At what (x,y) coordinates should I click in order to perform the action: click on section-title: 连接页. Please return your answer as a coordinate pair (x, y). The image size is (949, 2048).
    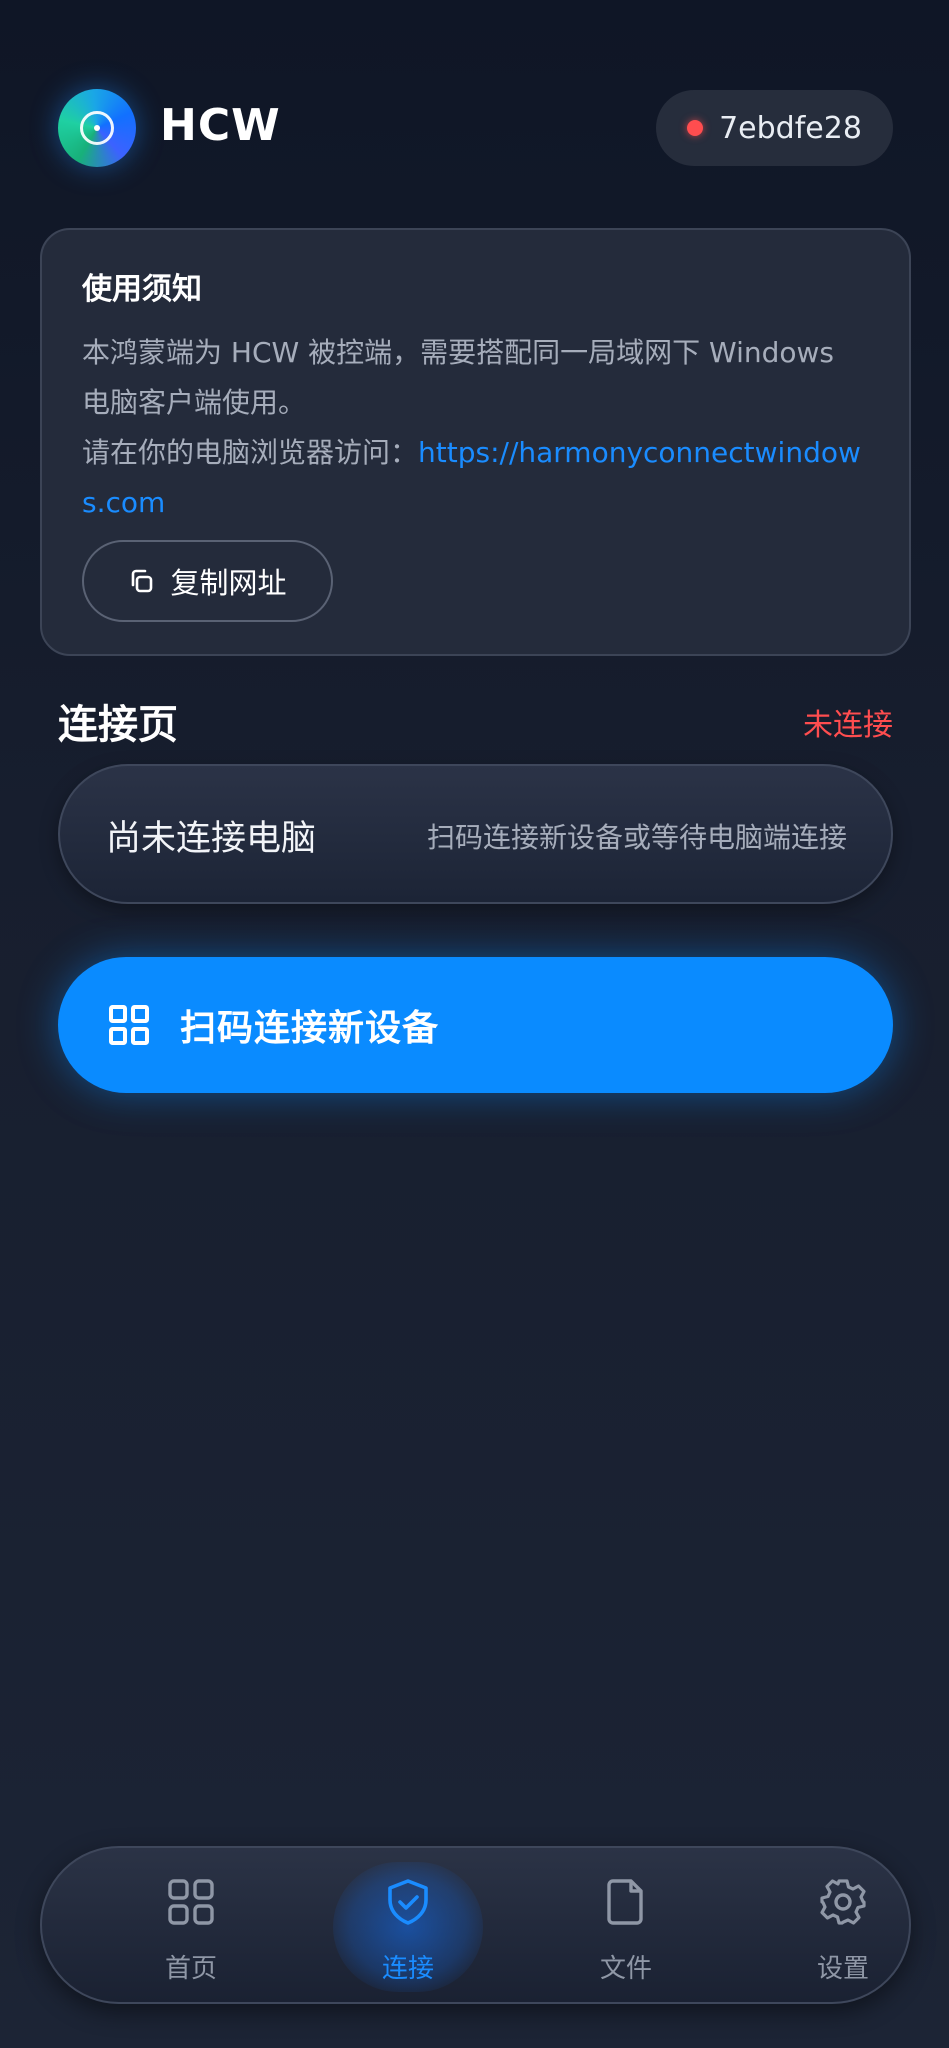
    Looking at the image, I should click on (118, 725).